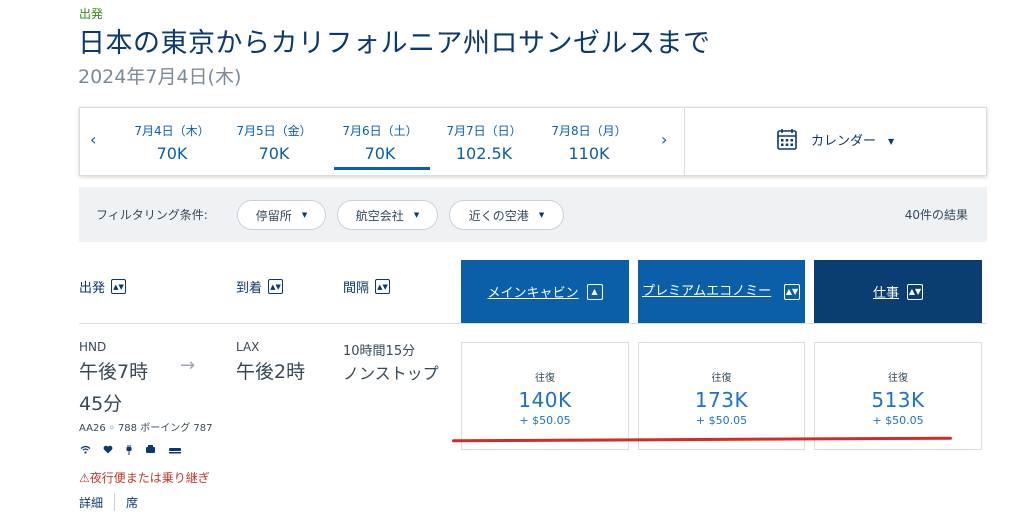 Image resolution: width=1031 pixels, height=516 pixels. I want to click on cabin-tab-label: メインキャビン, so click(533, 293).